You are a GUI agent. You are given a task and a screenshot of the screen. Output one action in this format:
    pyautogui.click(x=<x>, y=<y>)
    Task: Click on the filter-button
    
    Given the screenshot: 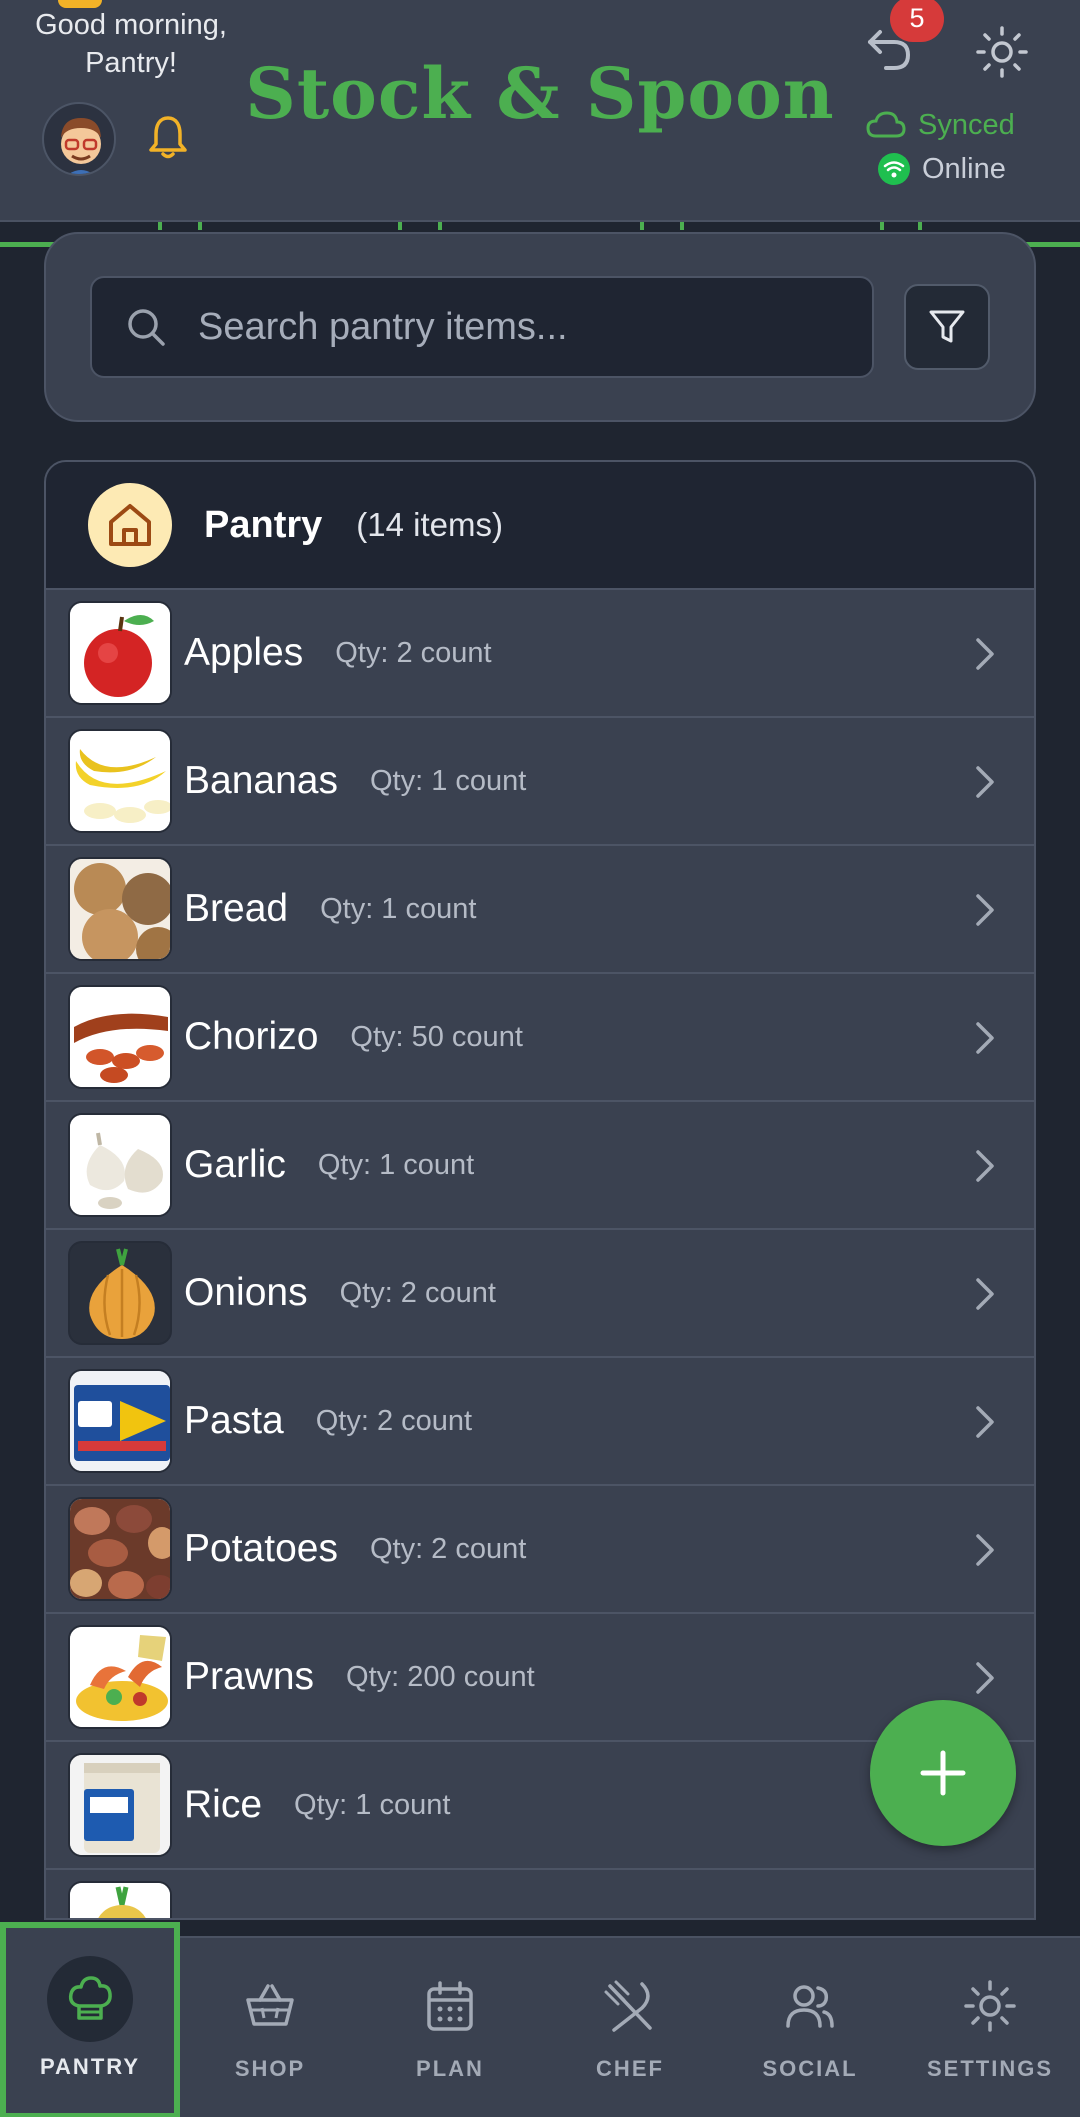 What is the action you would take?
    pyautogui.click(x=947, y=327)
    